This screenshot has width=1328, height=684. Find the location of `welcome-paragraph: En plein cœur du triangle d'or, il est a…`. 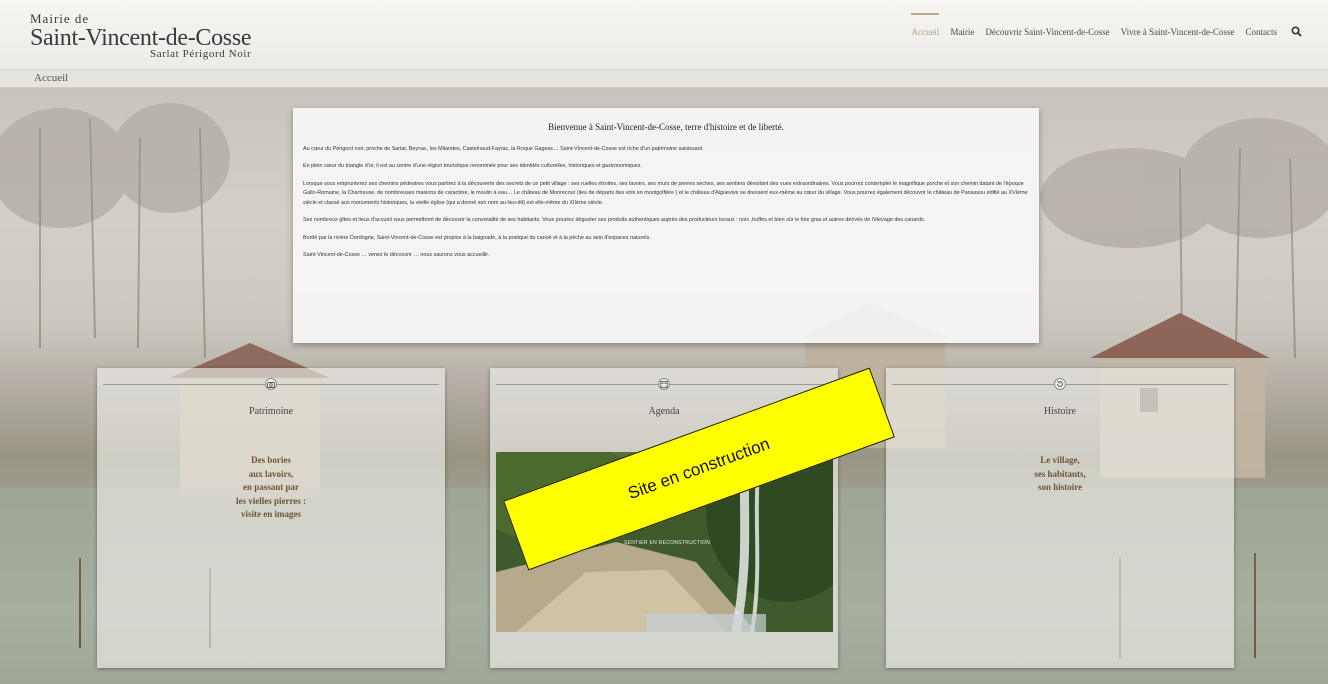

welcome-paragraph: En plein cœur du triangle d'or, il est a… is located at coordinates (472, 166).